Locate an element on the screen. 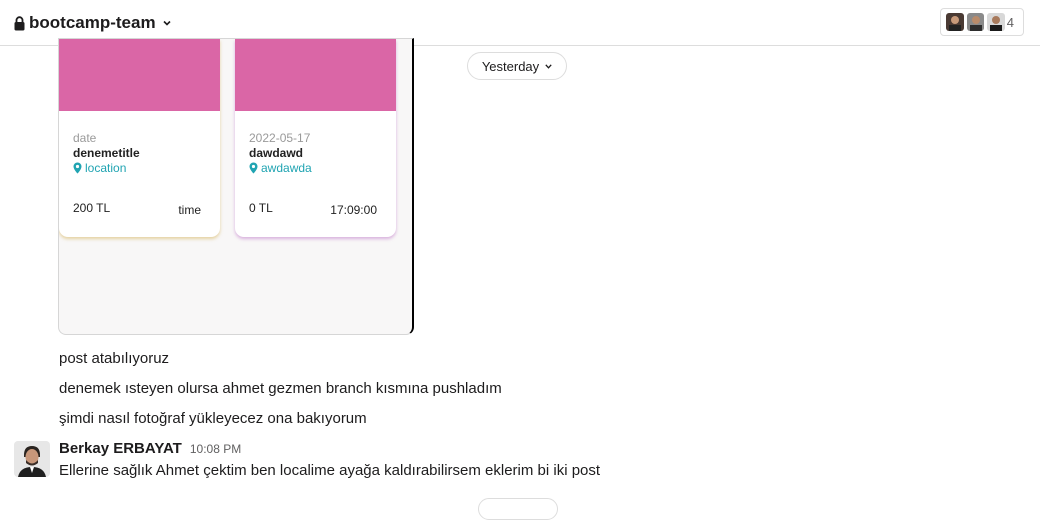 Image resolution: width=1040 pixels, height=520 pixels. message-header: Berkay ERBAYAT 10:08 PM is located at coordinates (150, 448).